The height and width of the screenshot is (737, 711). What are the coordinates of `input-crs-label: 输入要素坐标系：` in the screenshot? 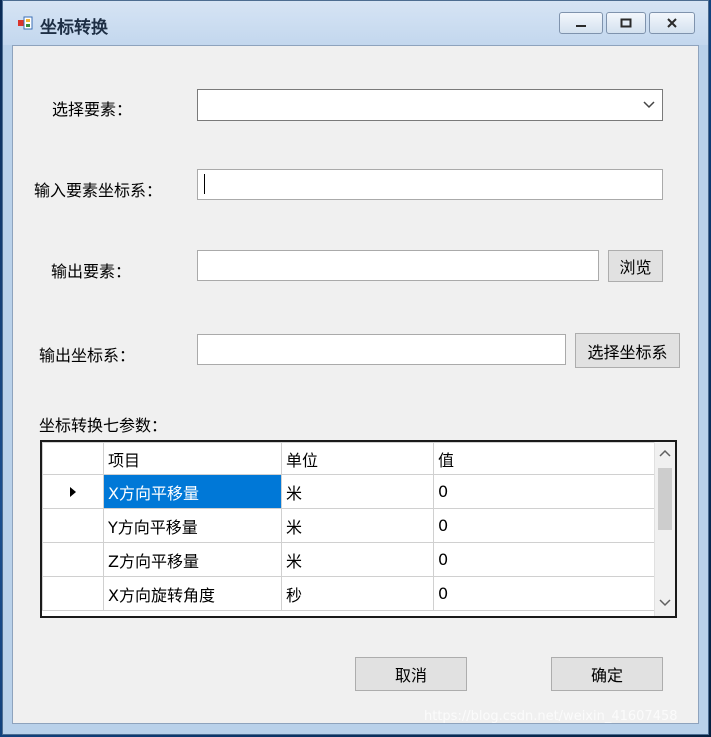 It's located at (98, 190).